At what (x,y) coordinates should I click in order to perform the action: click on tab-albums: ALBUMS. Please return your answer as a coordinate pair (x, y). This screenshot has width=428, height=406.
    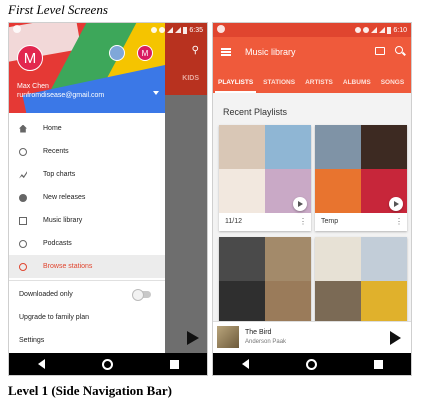
    Looking at the image, I should click on (357, 83).